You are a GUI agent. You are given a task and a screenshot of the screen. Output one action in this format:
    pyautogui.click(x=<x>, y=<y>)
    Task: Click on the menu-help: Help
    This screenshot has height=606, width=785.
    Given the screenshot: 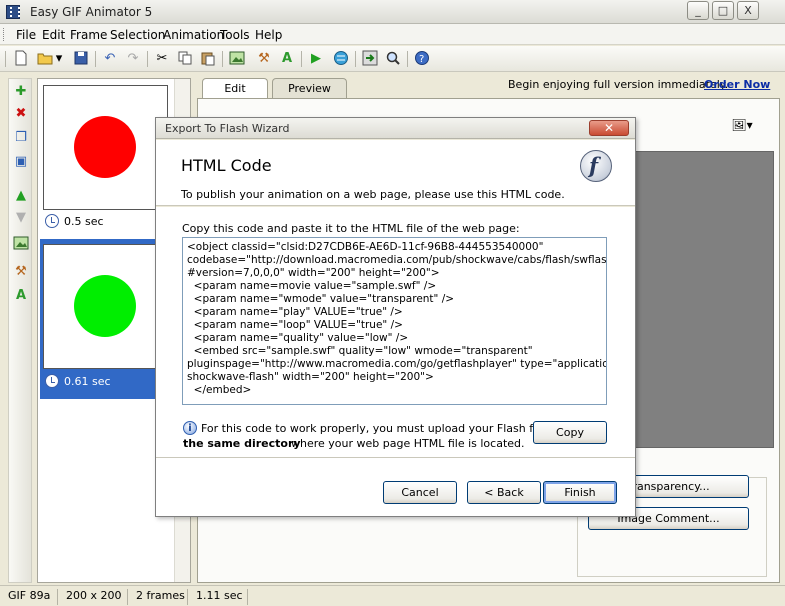 What is the action you would take?
    pyautogui.click(x=268, y=35)
    